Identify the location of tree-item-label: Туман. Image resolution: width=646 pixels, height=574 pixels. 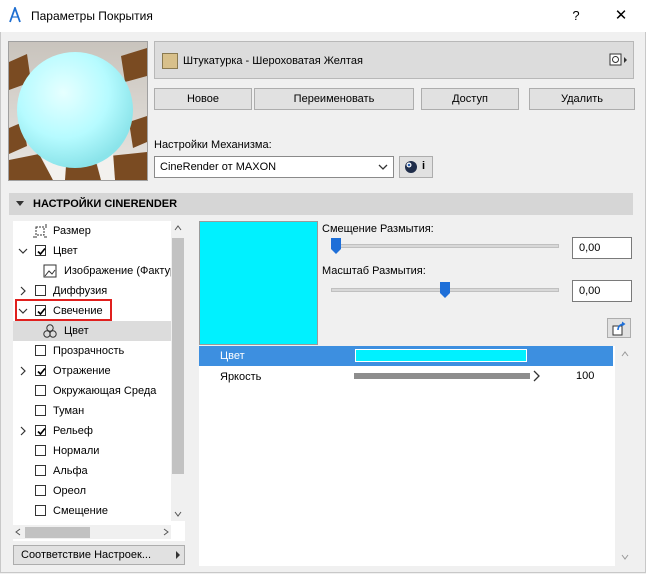
(69, 411).